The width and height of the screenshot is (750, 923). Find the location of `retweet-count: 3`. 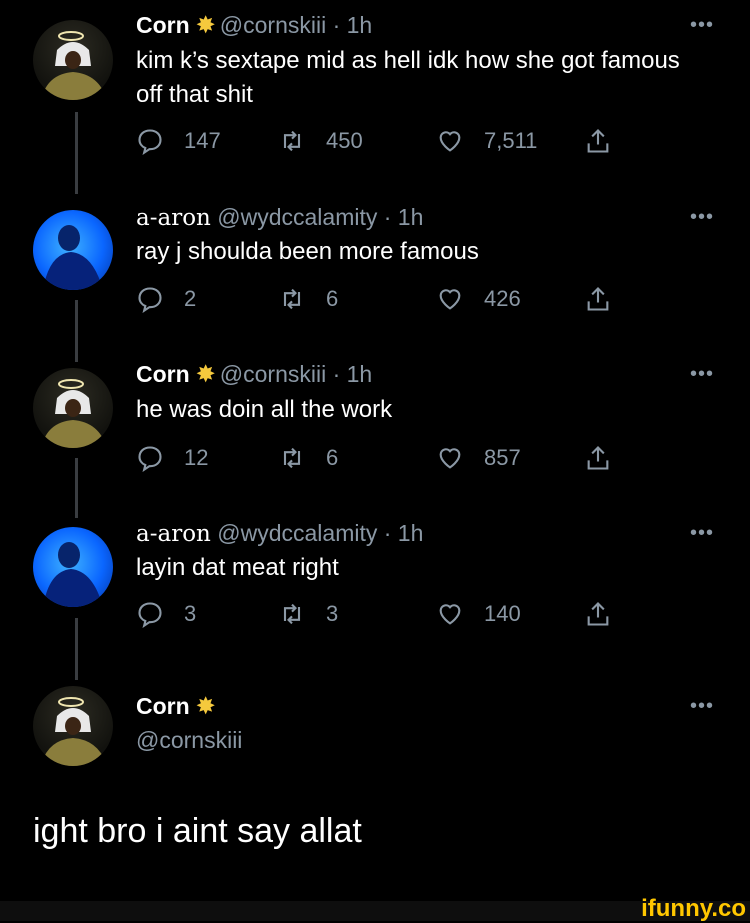

retweet-count: 3 is located at coordinates (332, 613).